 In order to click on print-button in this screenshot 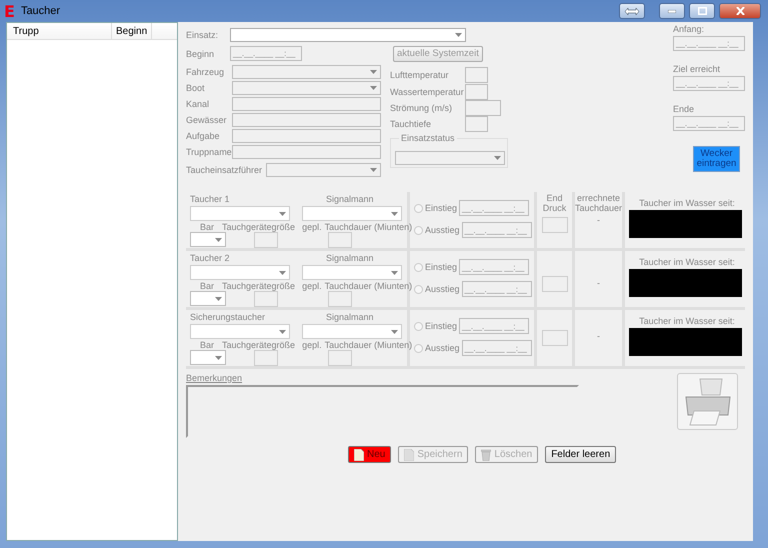, I will do `click(707, 401)`.